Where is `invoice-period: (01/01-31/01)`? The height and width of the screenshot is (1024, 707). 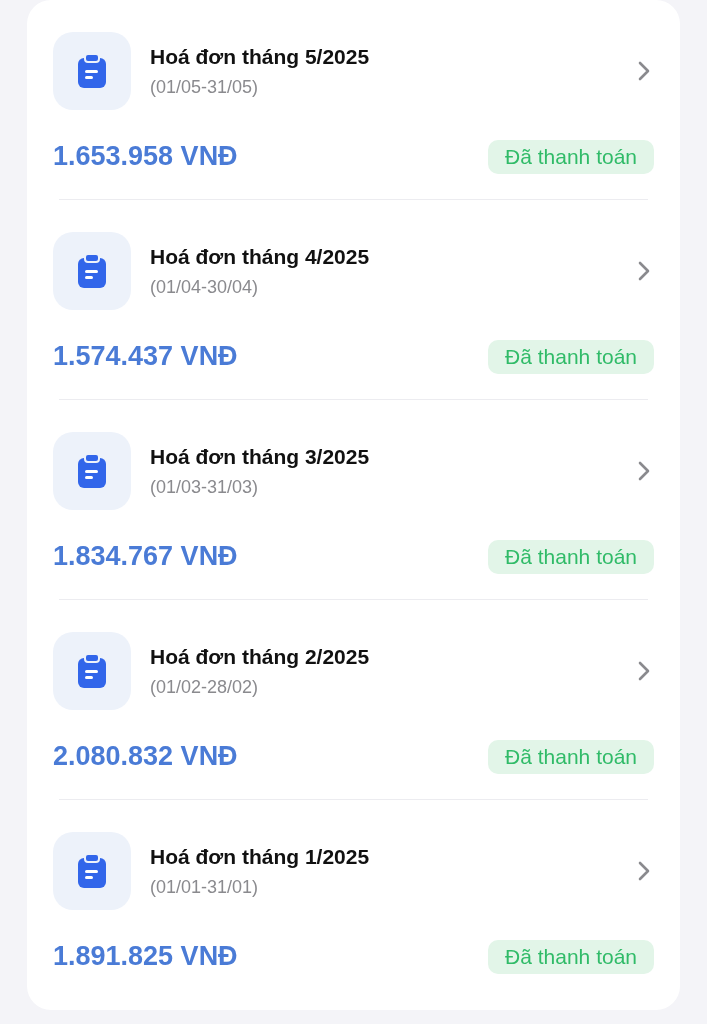 invoice-period: (01/01-31/01) is located at coordinates (205, 887).